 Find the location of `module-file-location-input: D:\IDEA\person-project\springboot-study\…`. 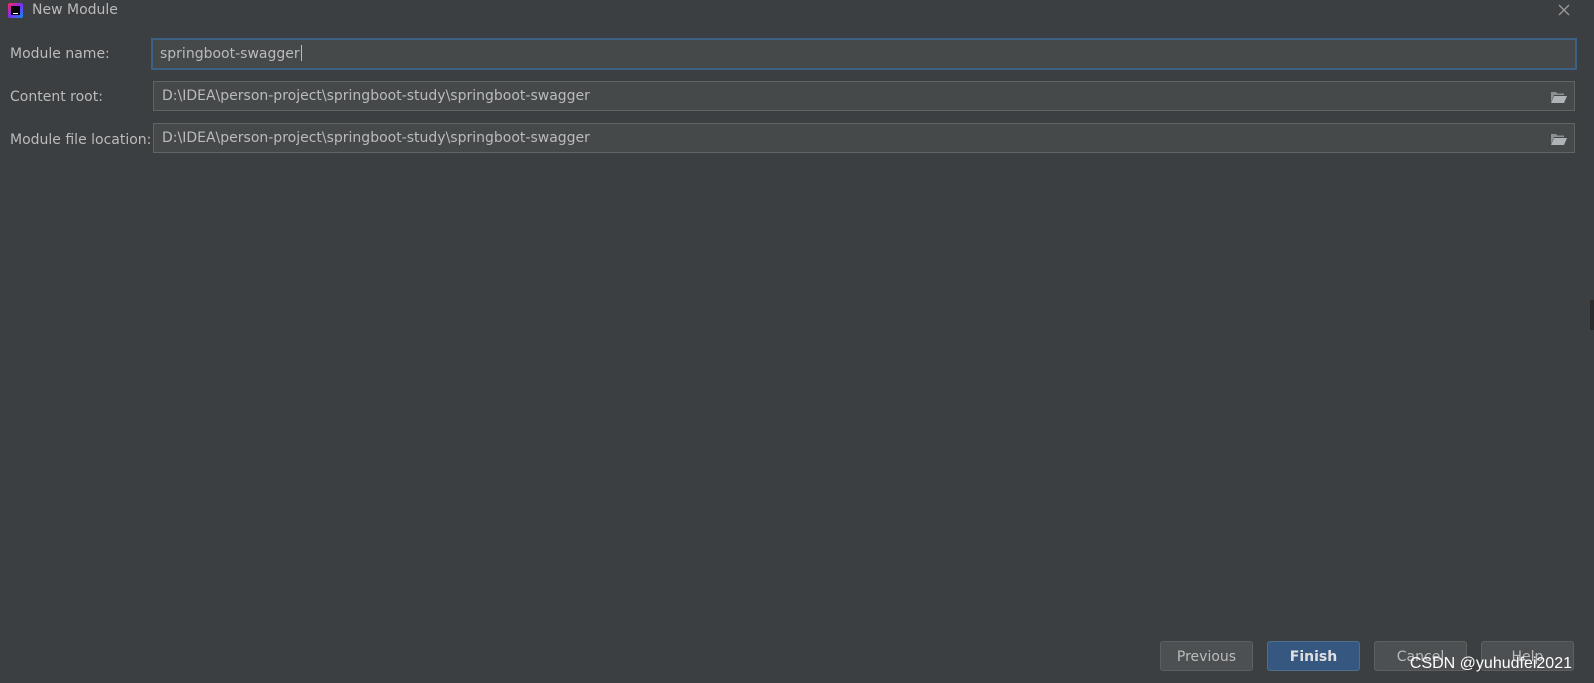

module-file-location-input: D:\IDEA\person-project\springboot-study\… is located at coordinates (864, 138).